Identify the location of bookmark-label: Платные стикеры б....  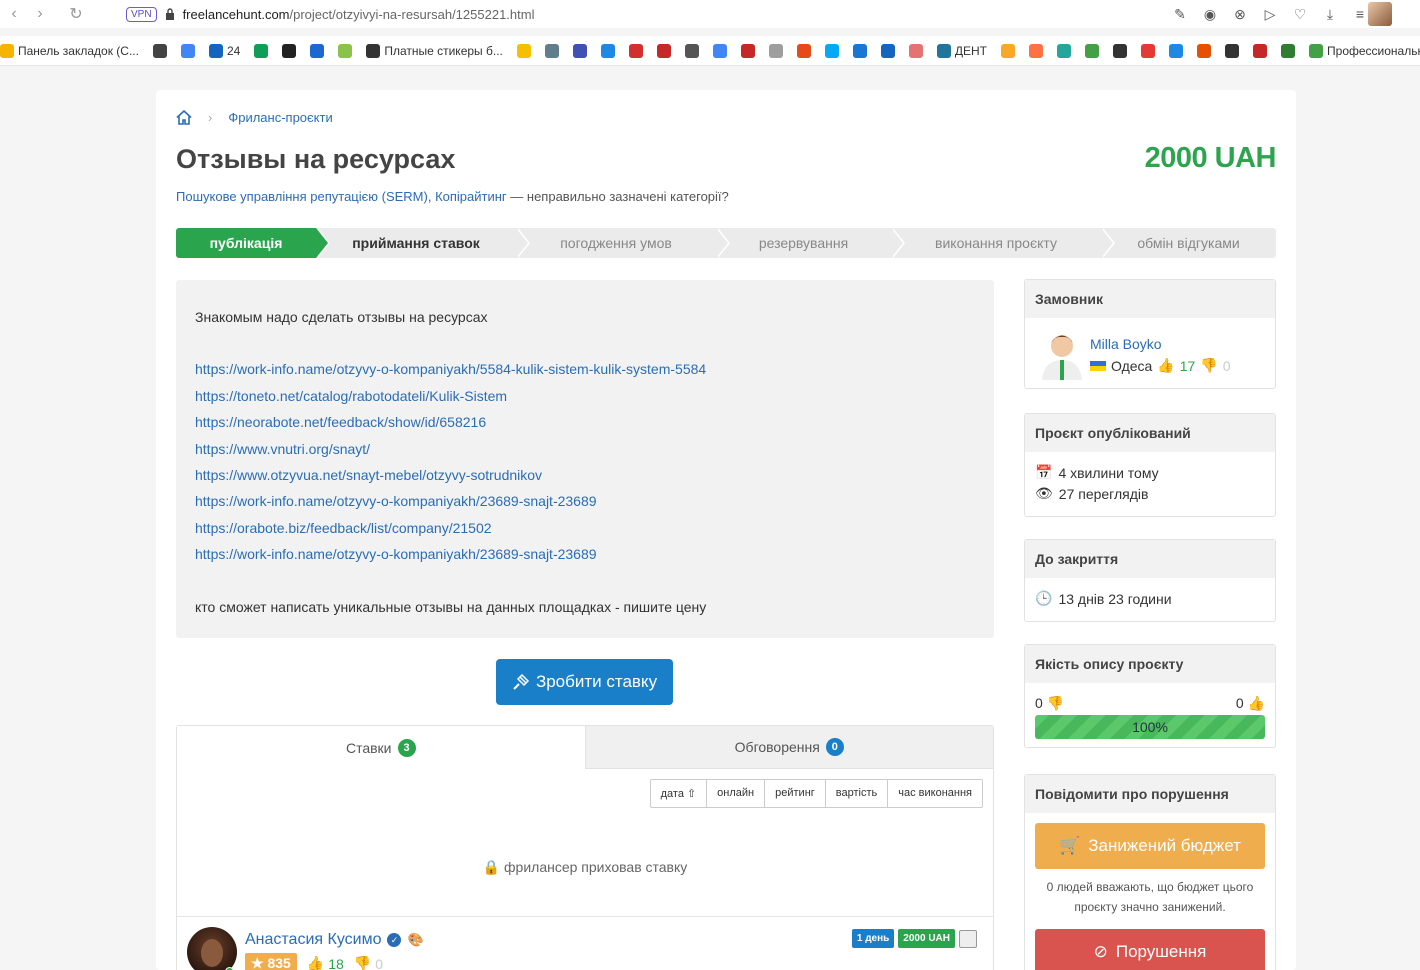
(443, 50).